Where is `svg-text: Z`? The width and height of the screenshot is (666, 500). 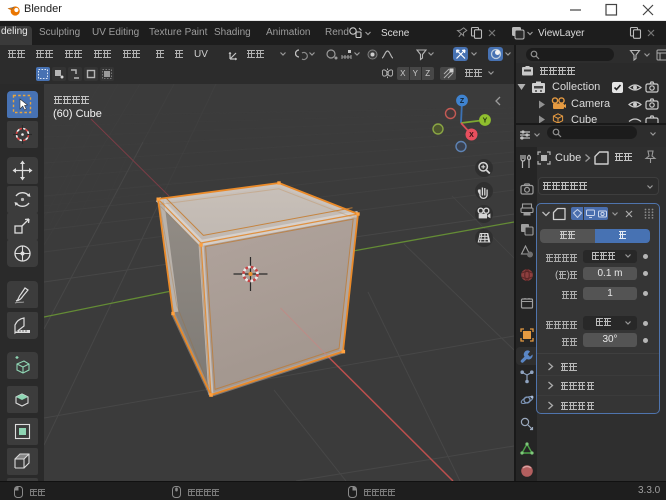
svg-text: Z is located at coordinates (462, 101).